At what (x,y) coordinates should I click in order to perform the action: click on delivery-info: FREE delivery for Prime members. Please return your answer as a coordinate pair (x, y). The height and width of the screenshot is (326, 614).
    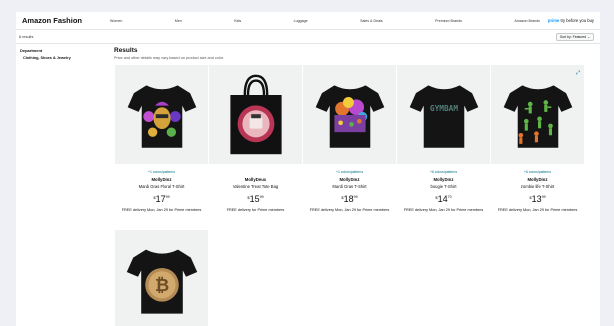
    Looking at the image, I should click on (255, 210).